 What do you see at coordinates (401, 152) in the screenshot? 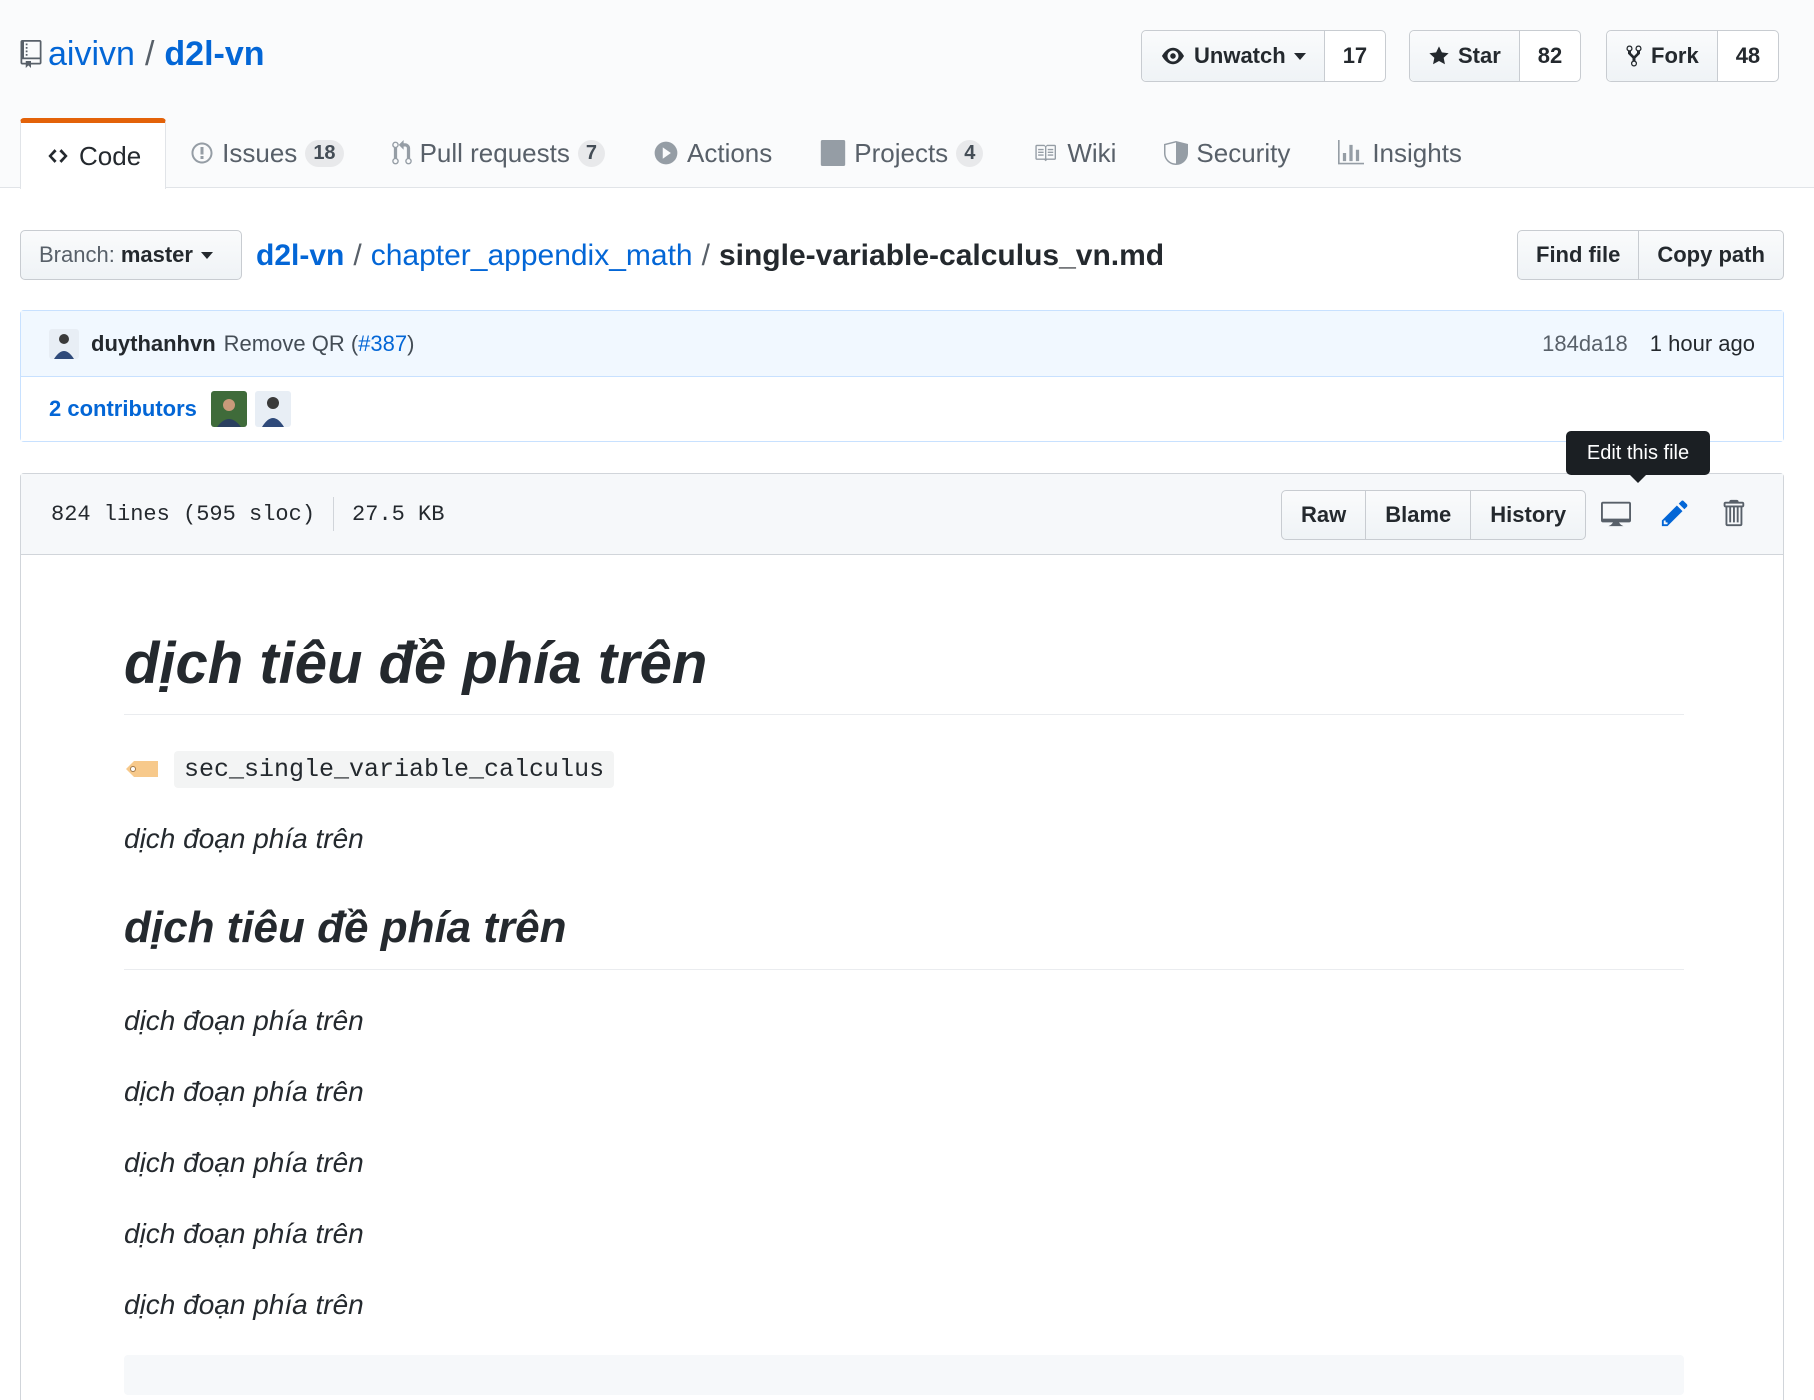
I see `pull-request-icon` at bounding box center [401, 152].